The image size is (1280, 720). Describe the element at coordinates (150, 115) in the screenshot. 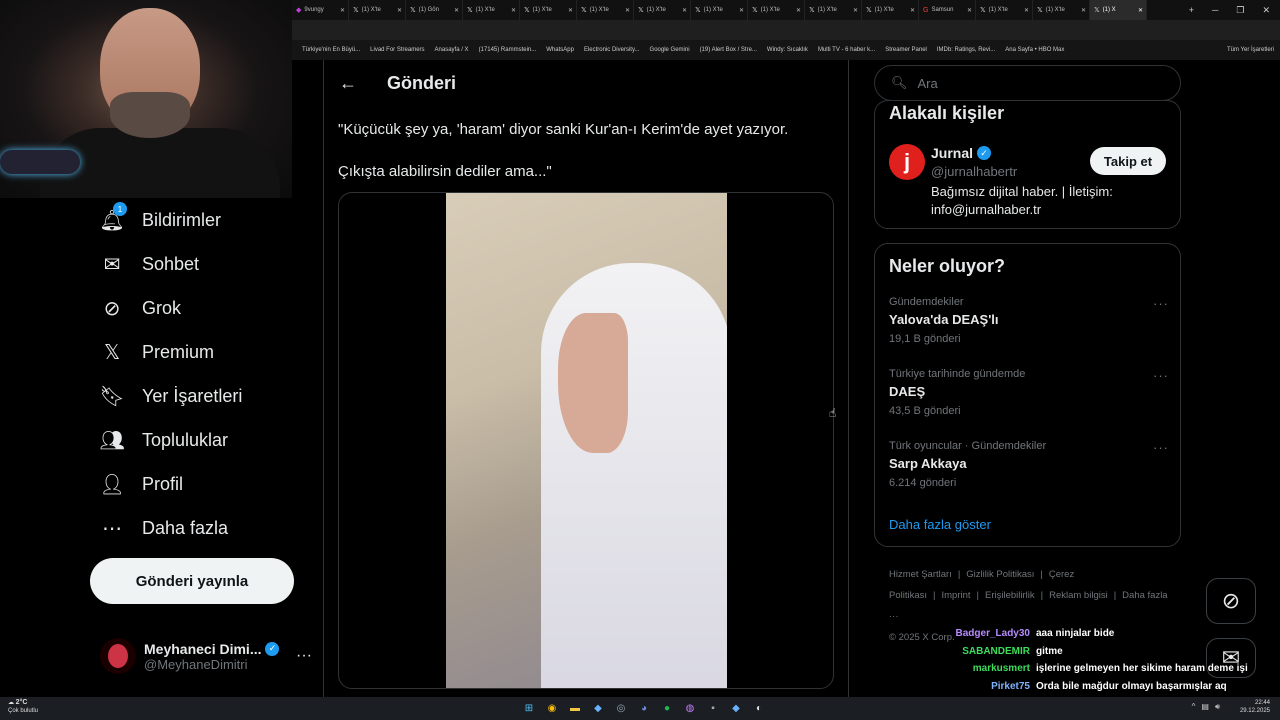

I see `webcam-streamer-beard` at that location.